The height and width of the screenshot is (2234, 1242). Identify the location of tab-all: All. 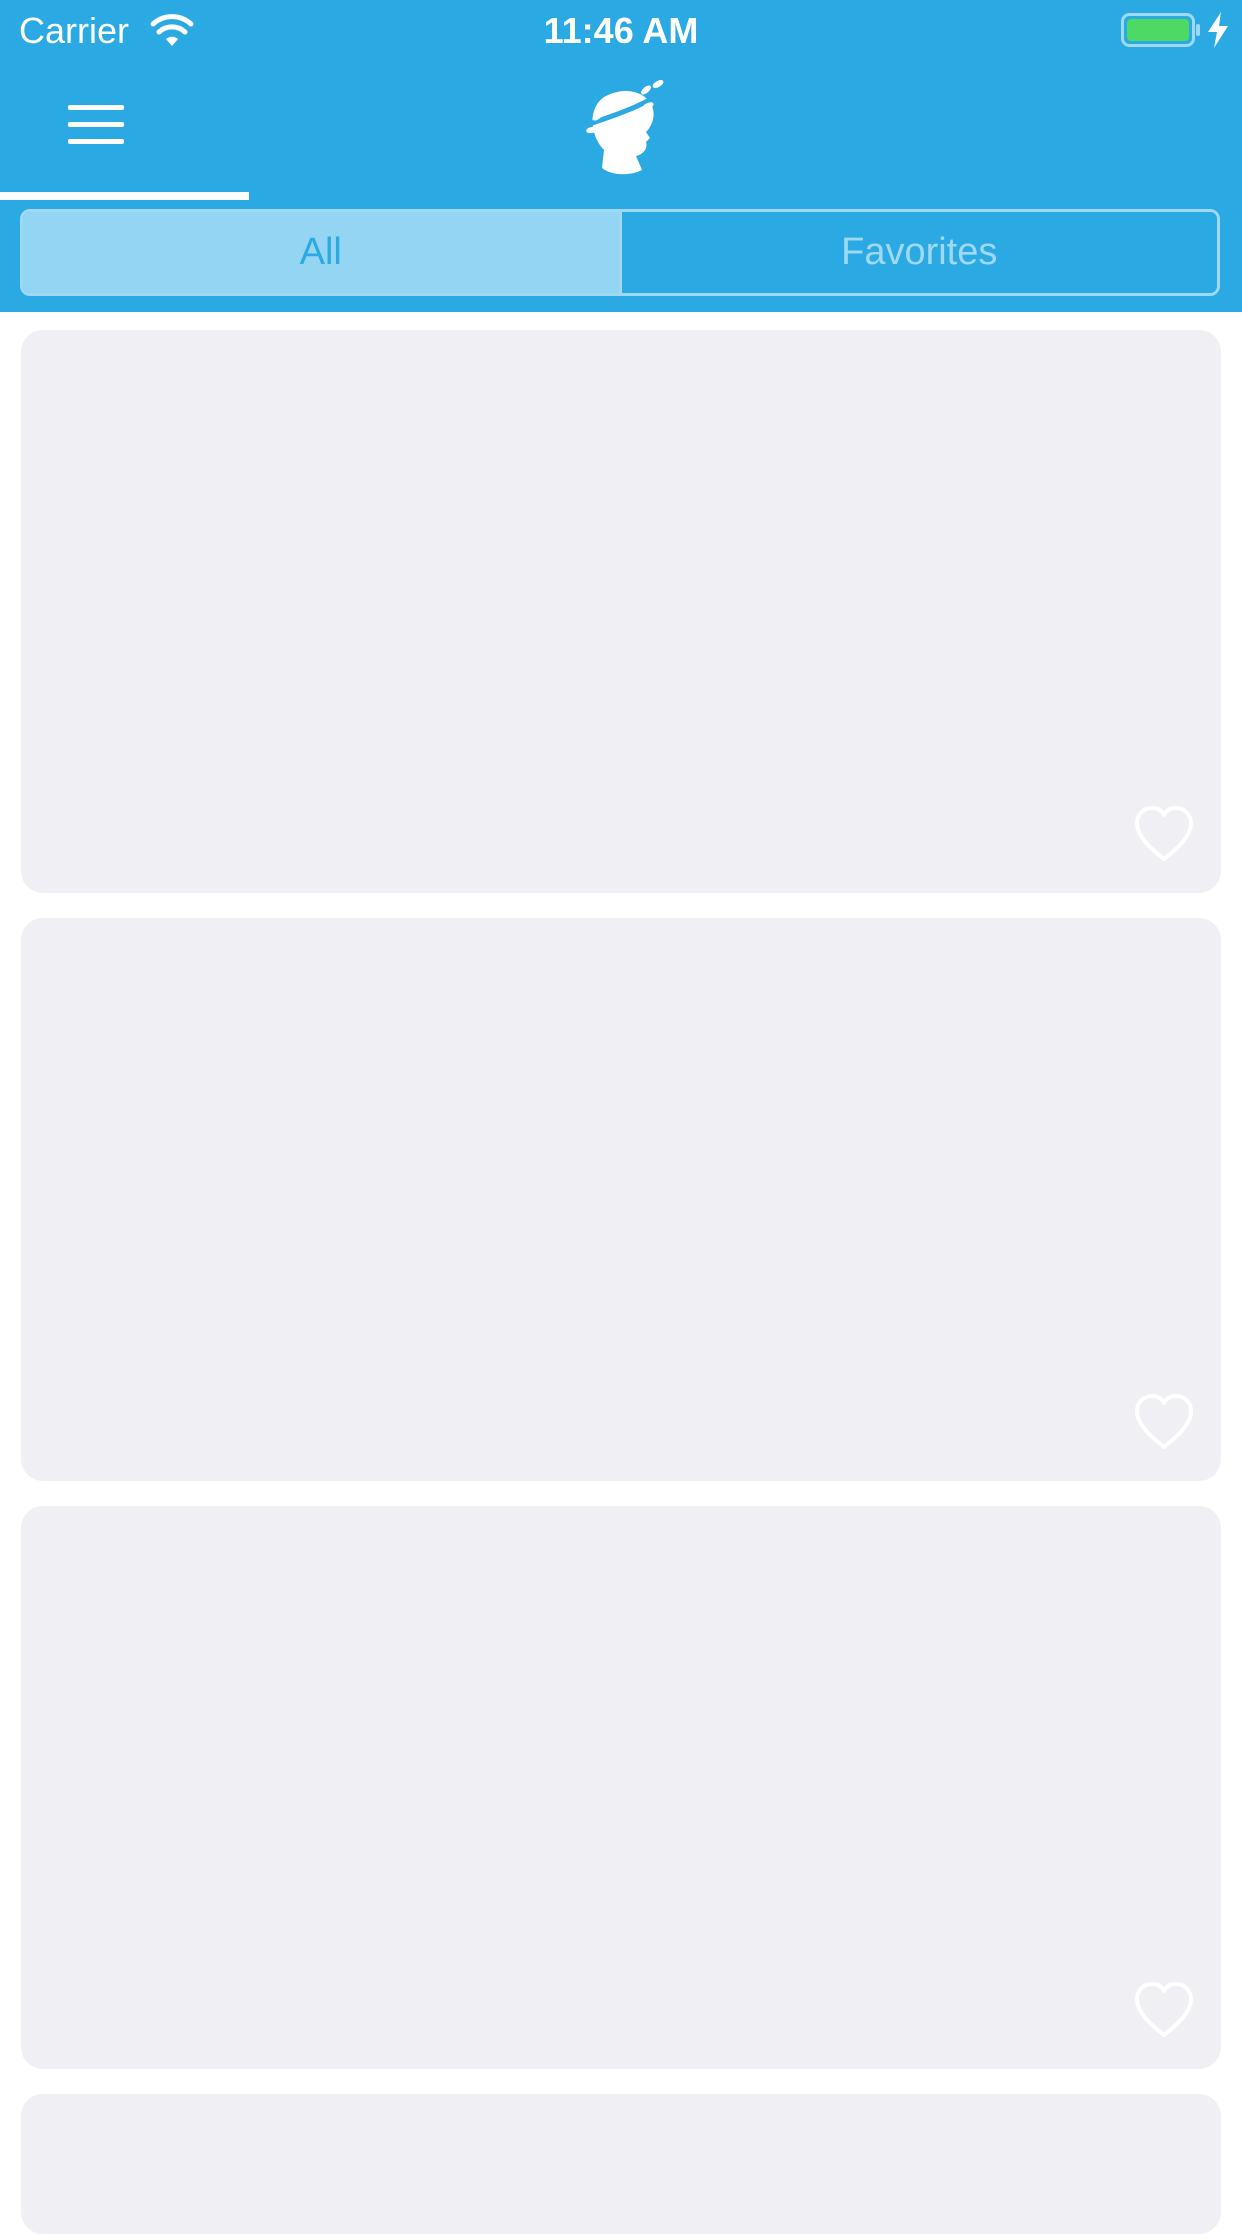
(321, 252).